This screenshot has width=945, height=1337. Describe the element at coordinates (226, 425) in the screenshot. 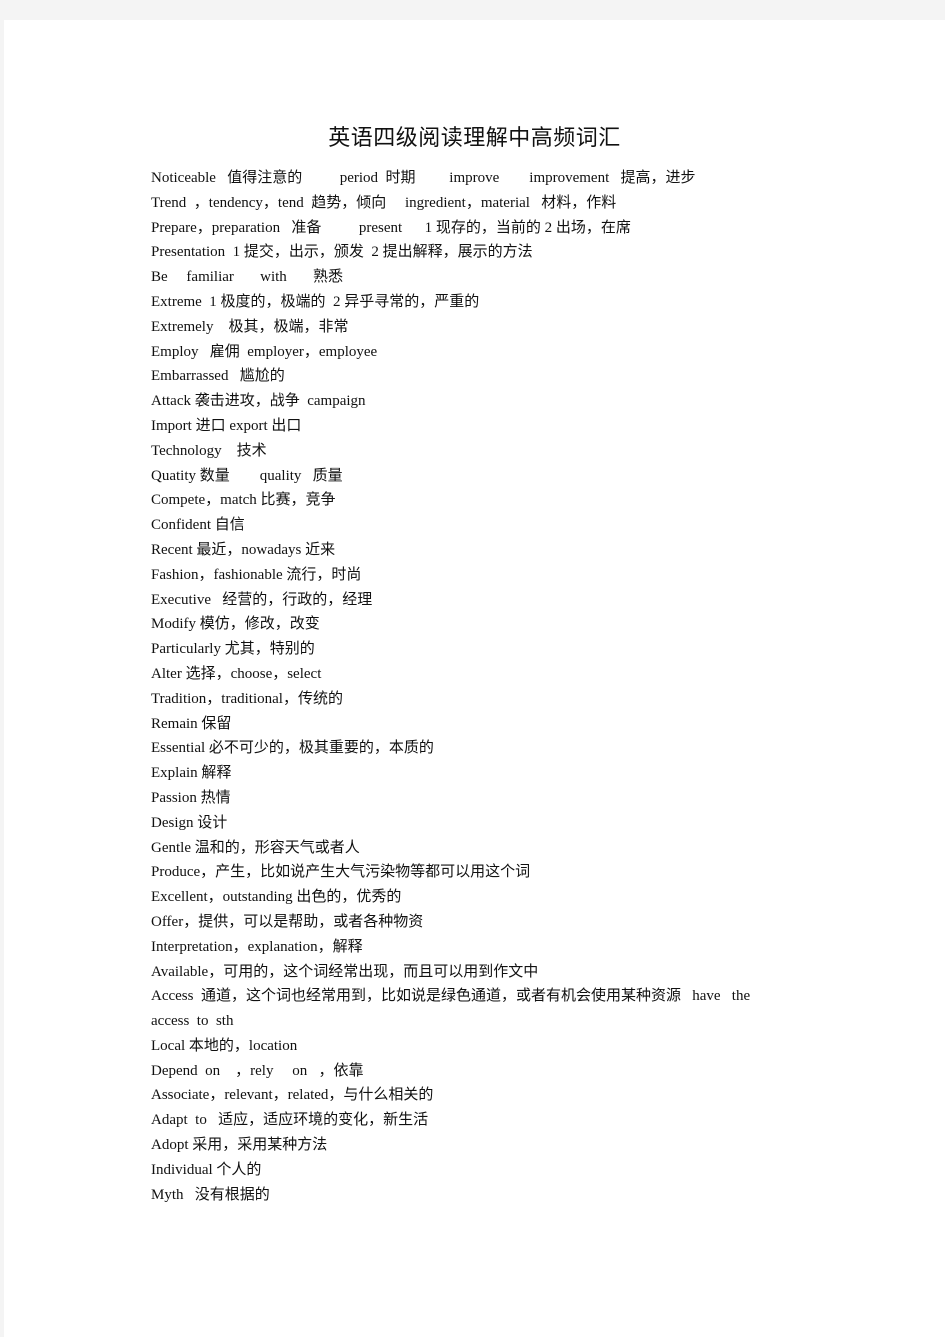

I see `vocabulary-line: Import 进口 export 出口` at that location.